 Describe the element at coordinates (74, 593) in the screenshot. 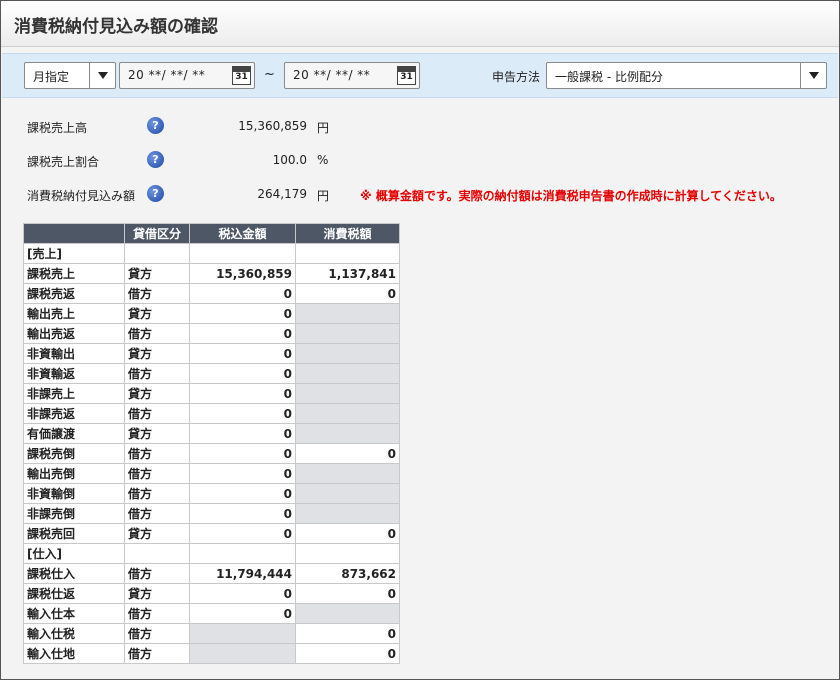

I see `cell-item: 課税仕返` at that location.